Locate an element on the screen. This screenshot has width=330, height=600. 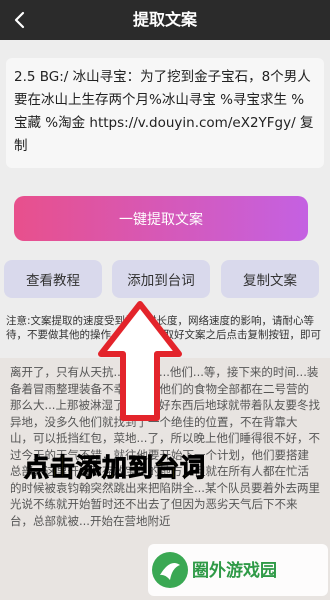
view-tutorial-button: 查看教程 is located at coordinates (53, 279).